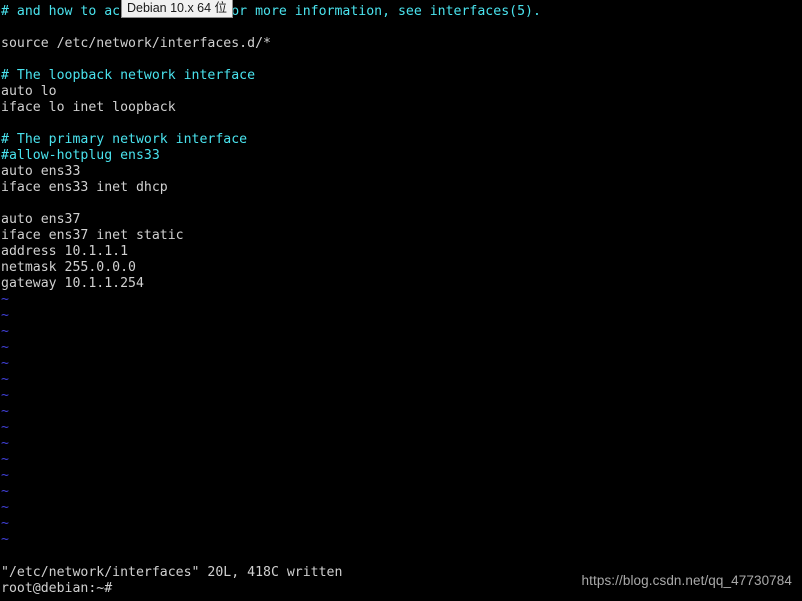 The width and height of the screenshot is (802, 601). I want to click on vim-buffer-line: netmask 255.0.0.0, so click(68, 267).